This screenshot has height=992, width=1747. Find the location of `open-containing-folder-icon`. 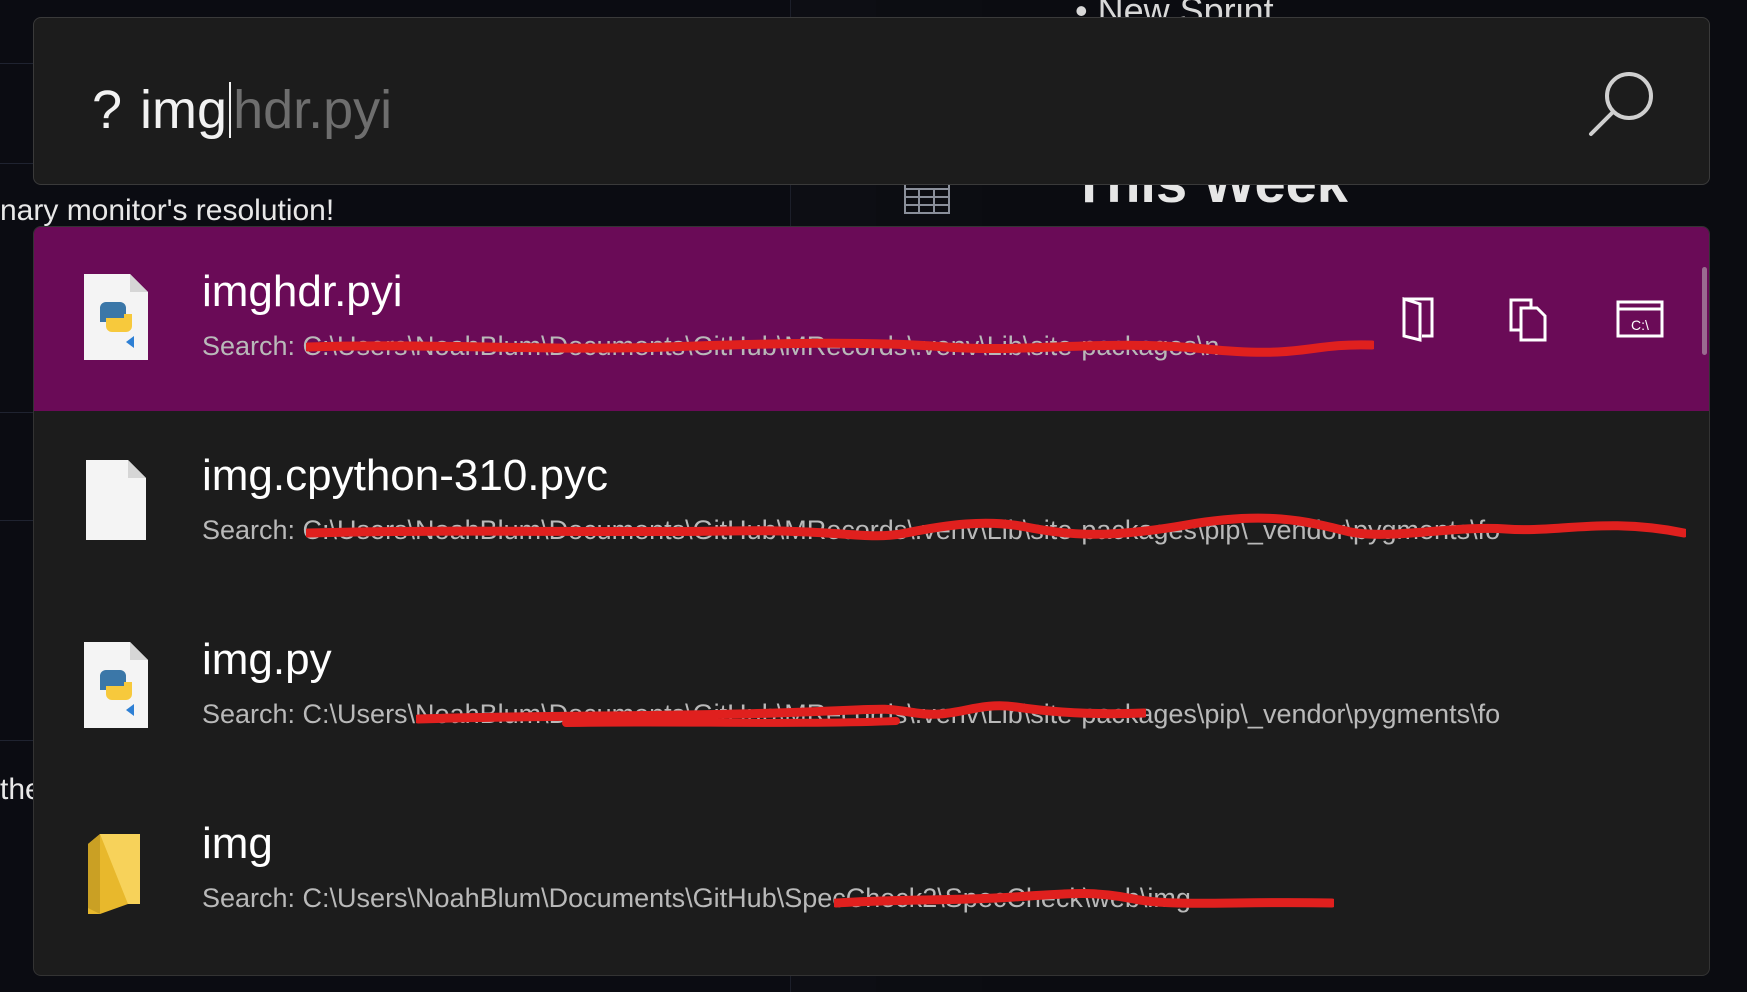

open-containing-folder-icon is located at coordinates (1418, 319).